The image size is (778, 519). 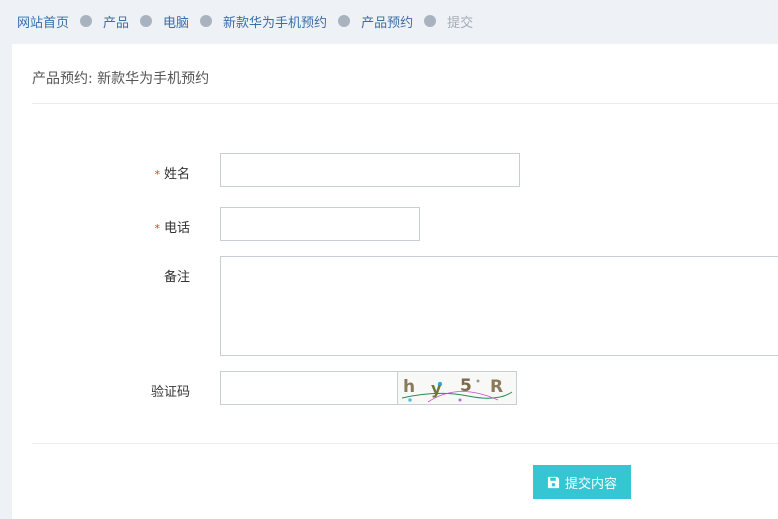 I want to click on breadcrumb-reservation: 产品预约, so click(x=387, y=21).